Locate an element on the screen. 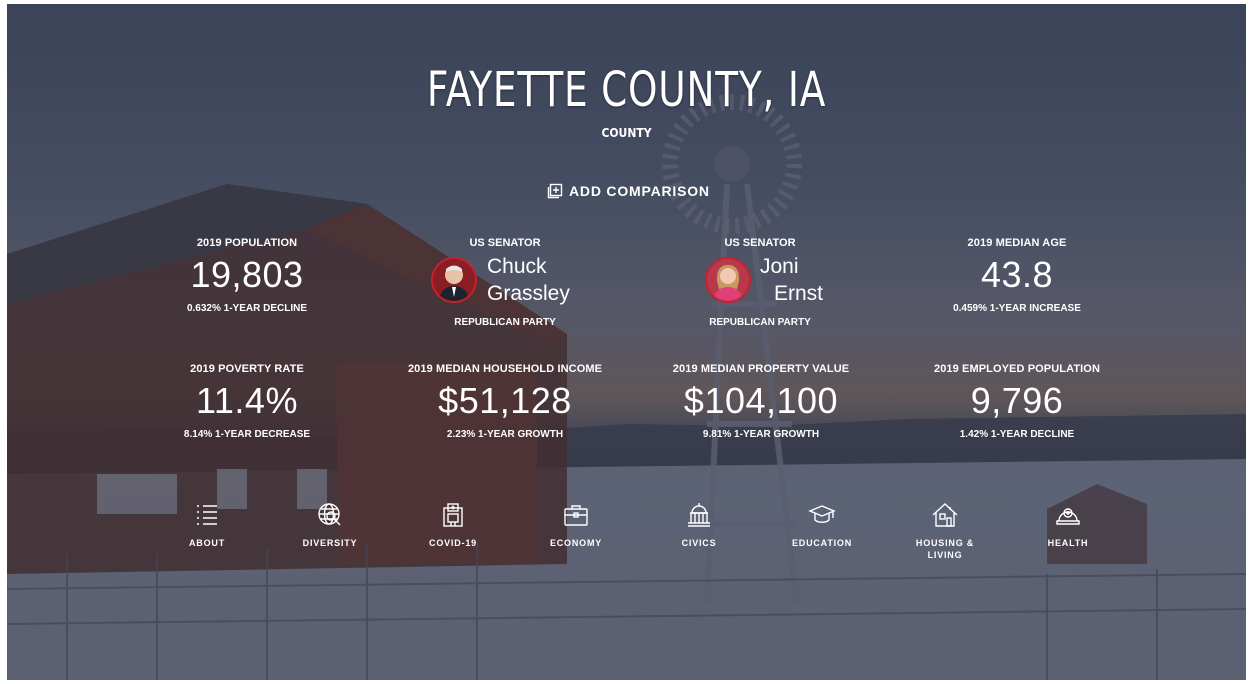 The height and width of the screenshot is (684, 1253). nav-item-economy: ECONOMY is located at coordinates (576, 525).